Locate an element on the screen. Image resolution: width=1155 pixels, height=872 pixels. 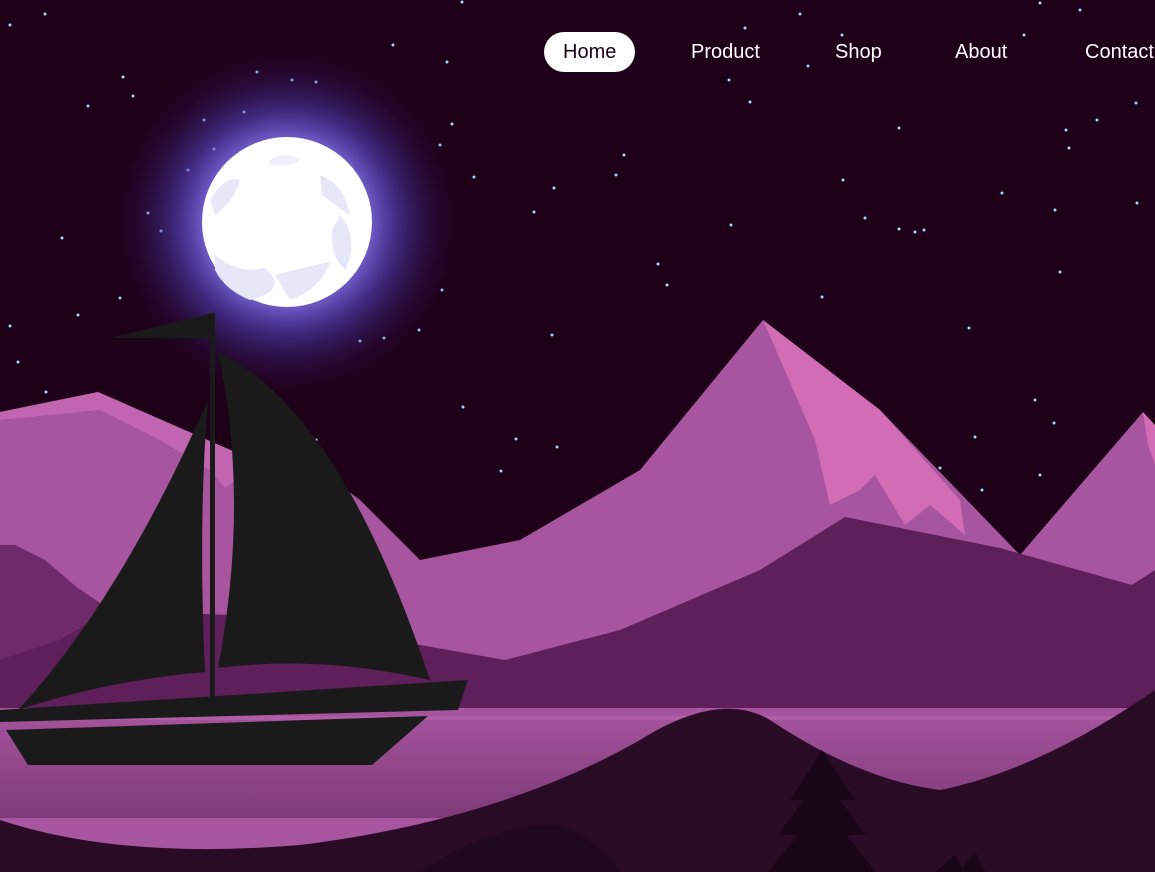
nav-home-link: Home is located at coordinates (590, 52).